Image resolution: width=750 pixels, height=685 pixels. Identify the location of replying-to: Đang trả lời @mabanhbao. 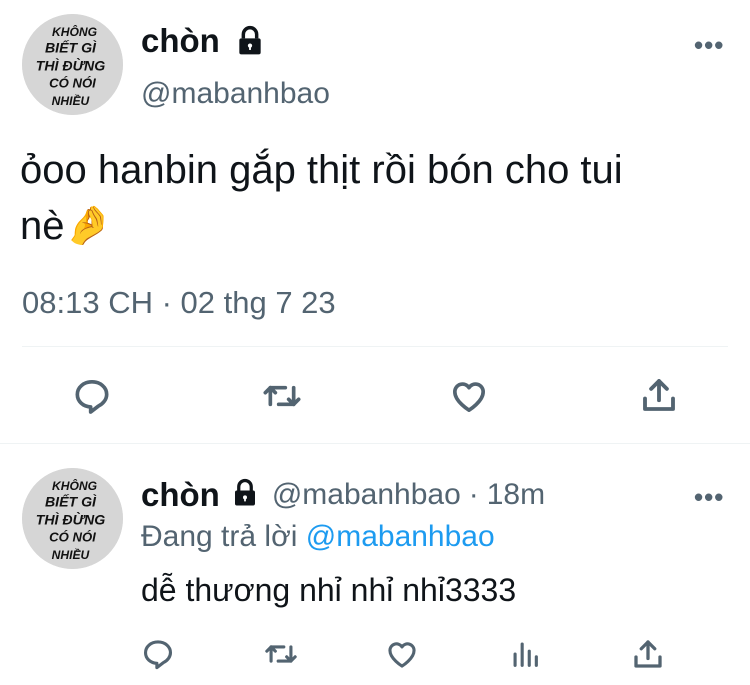
(318, 537).